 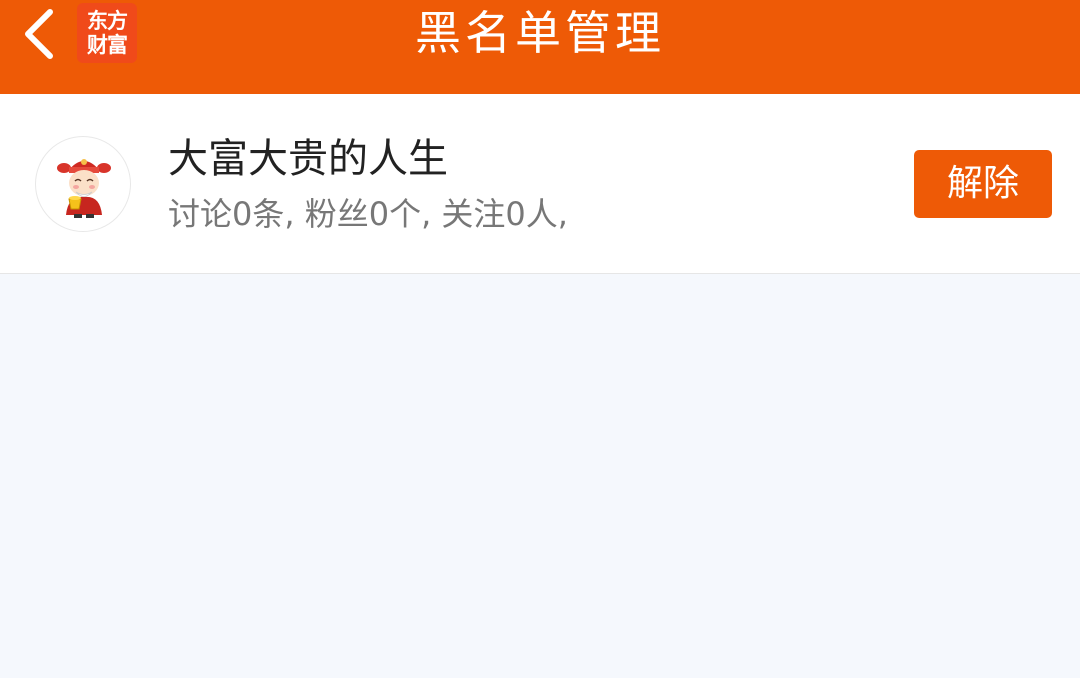 I want to click on god-of-wealth-avatar-icon, so click(x=84, y=188).